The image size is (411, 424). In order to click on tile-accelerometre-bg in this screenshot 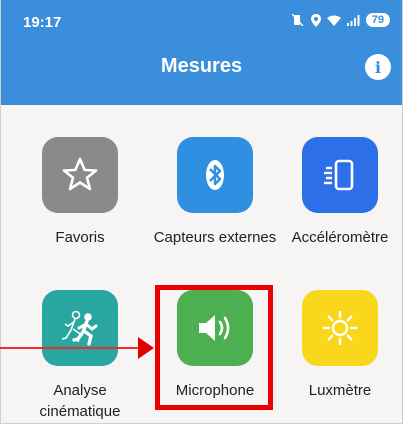, I will do `click(340, 175)`.